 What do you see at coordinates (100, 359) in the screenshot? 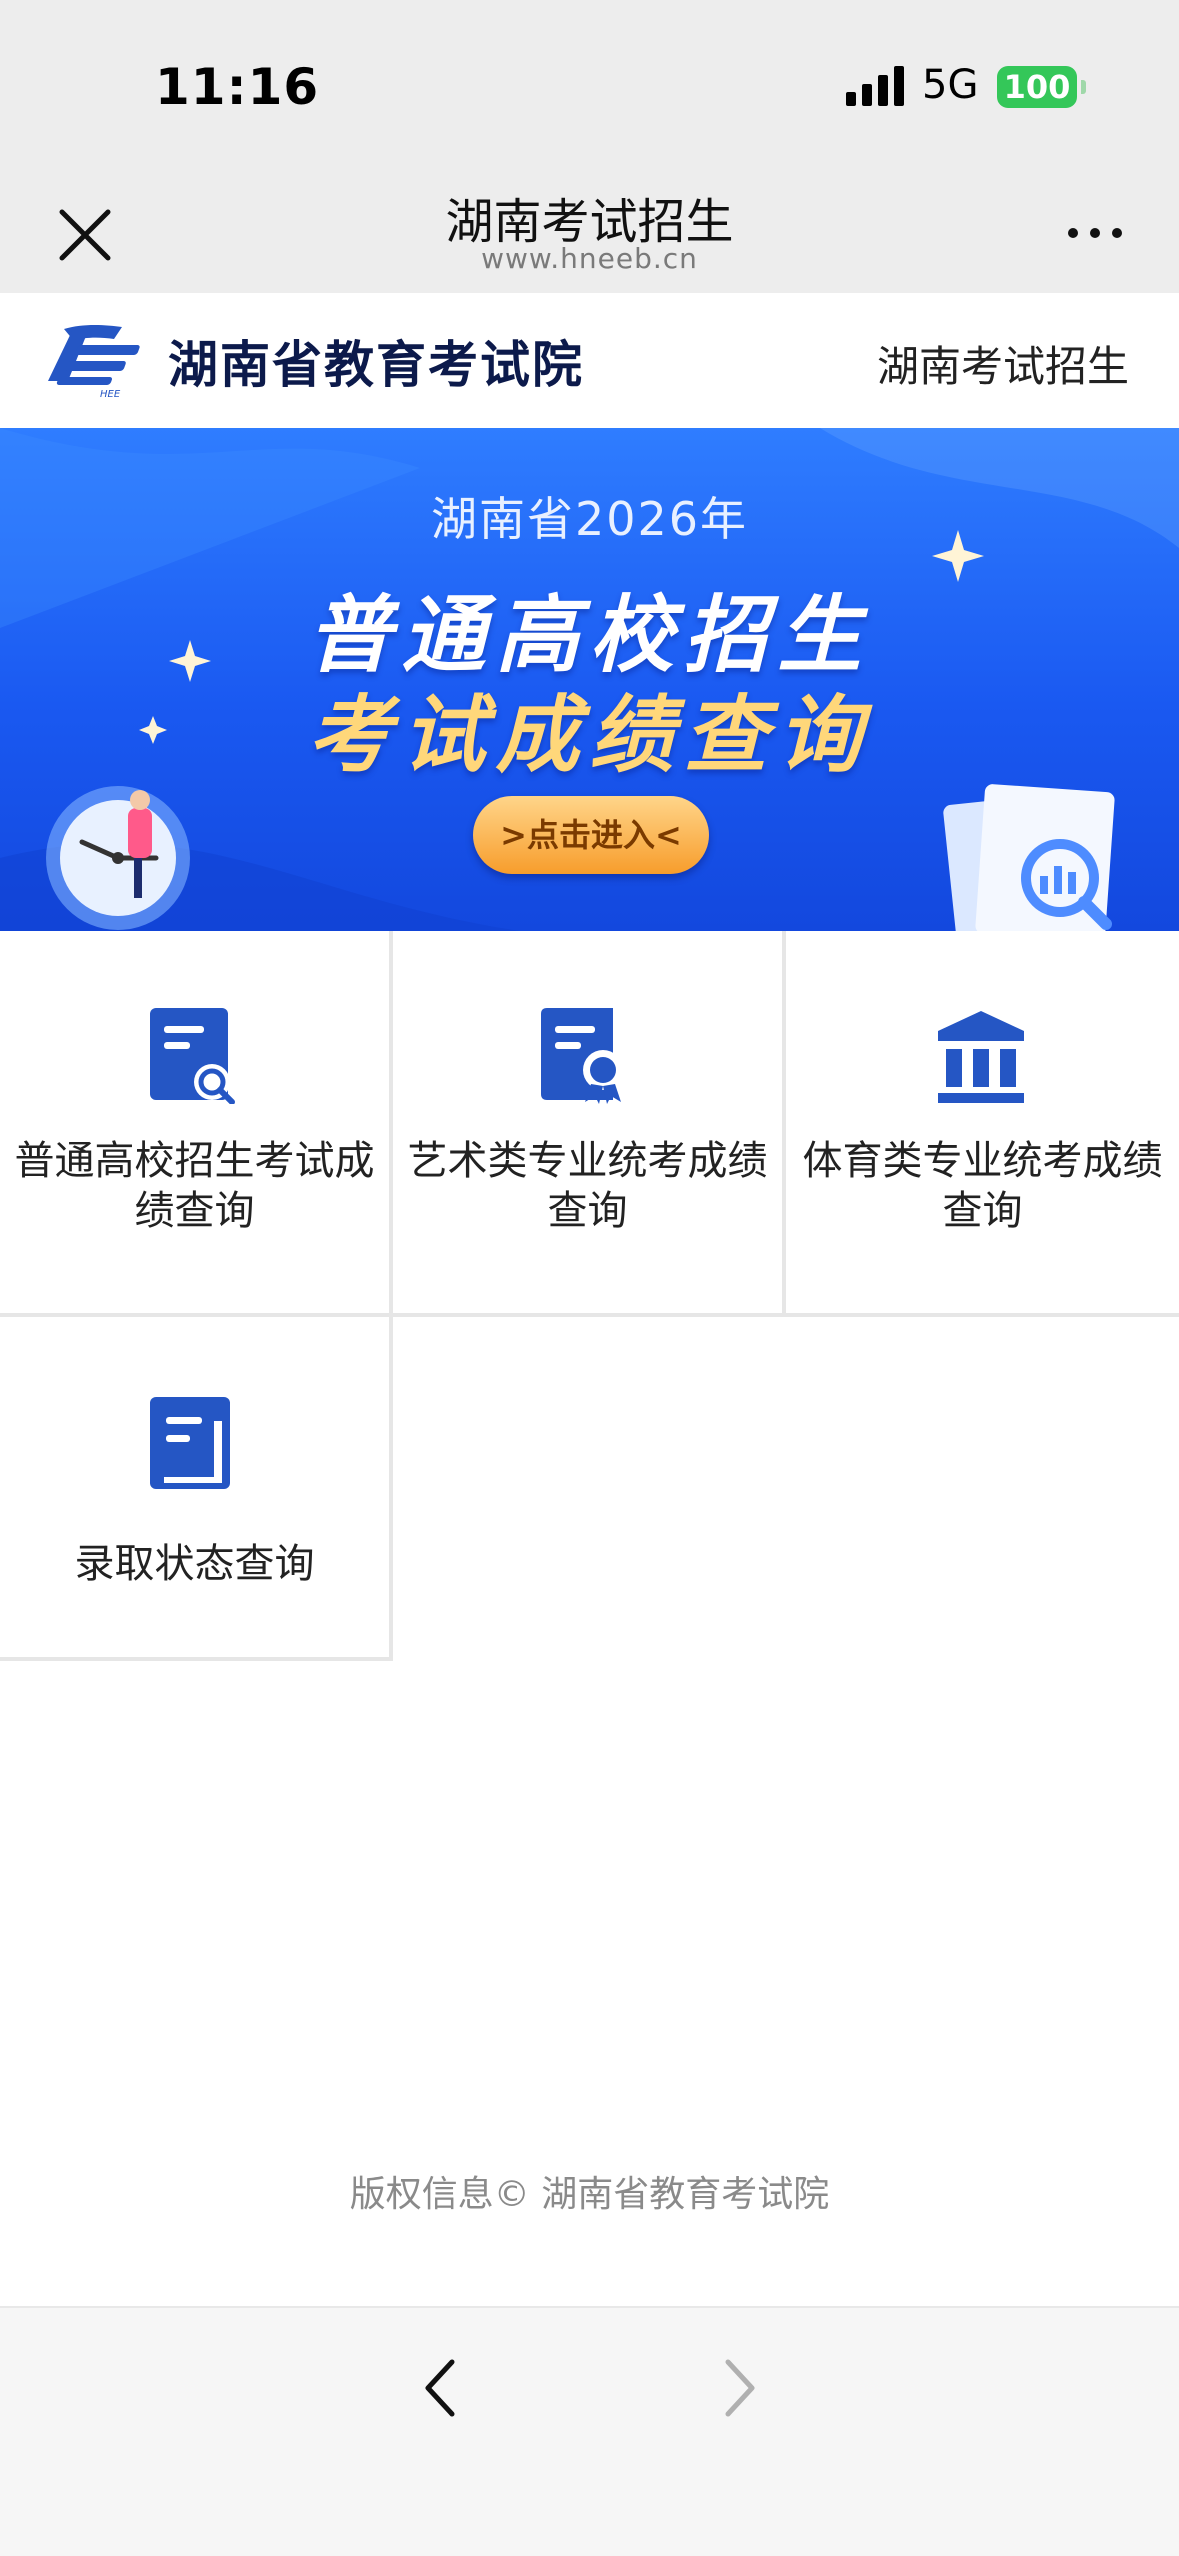
I see `hneea-logo-icon: HEE` at bounding box center [100, 359].